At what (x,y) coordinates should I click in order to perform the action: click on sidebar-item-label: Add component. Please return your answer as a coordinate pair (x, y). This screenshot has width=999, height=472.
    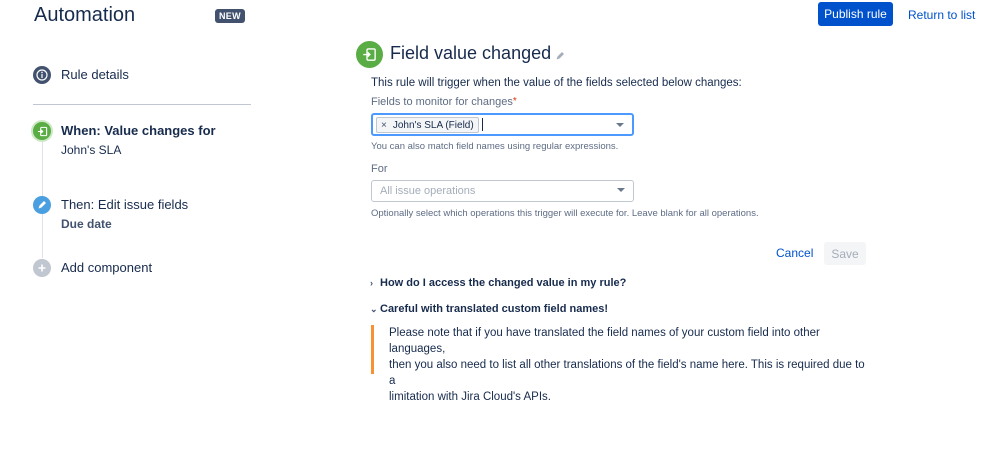
    Looking at the image, I should click on (107, 267).